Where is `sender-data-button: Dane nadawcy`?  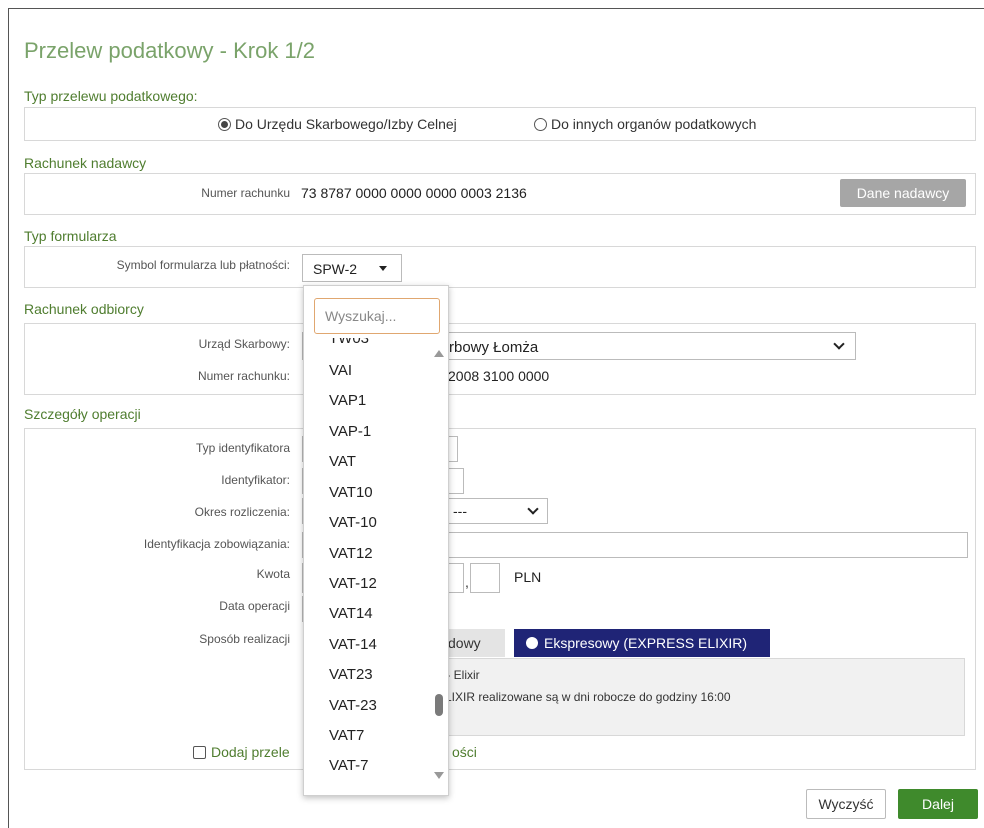
sender-data-button: Dane nadawcy is located at coordinates (903, 193).